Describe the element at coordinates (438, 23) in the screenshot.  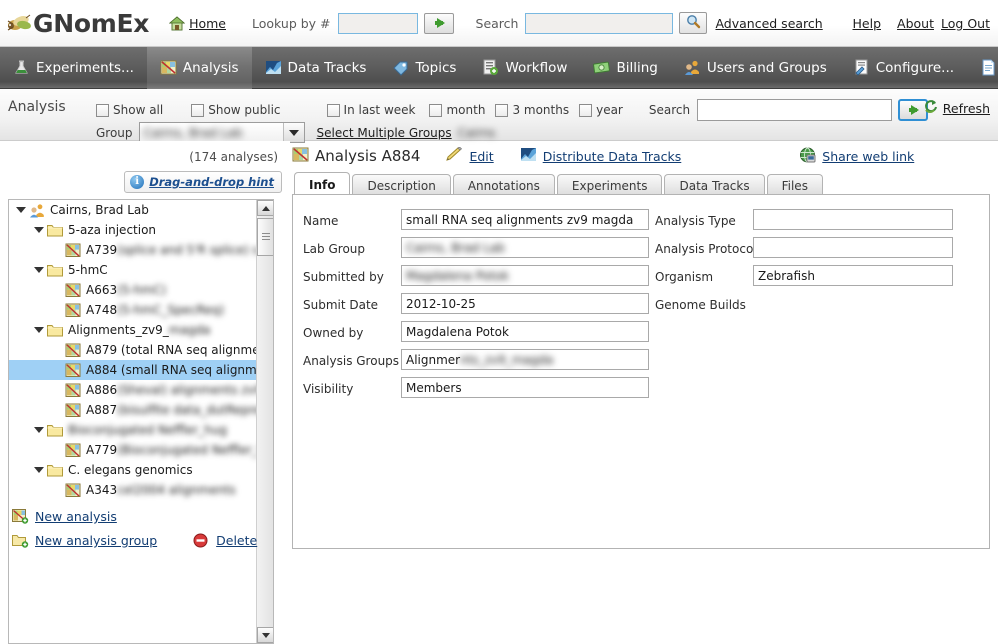
I see `lookup-go-button` at that location.